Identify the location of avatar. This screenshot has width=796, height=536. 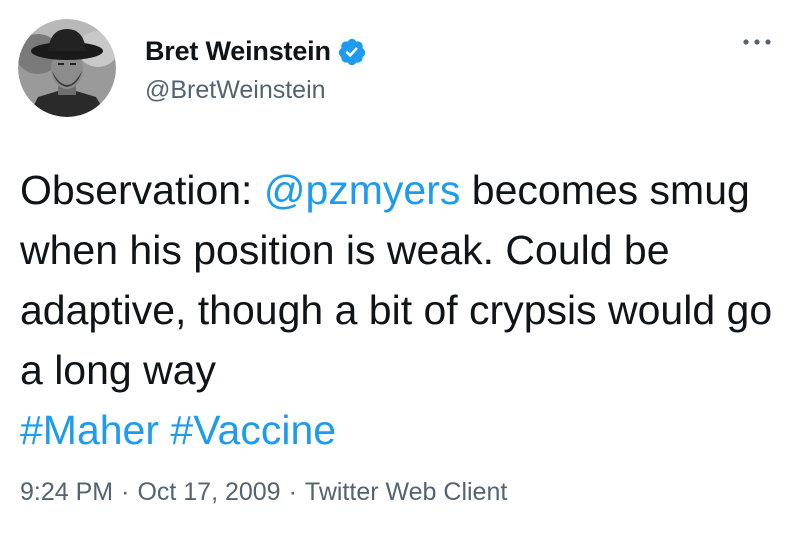
(67, 68).